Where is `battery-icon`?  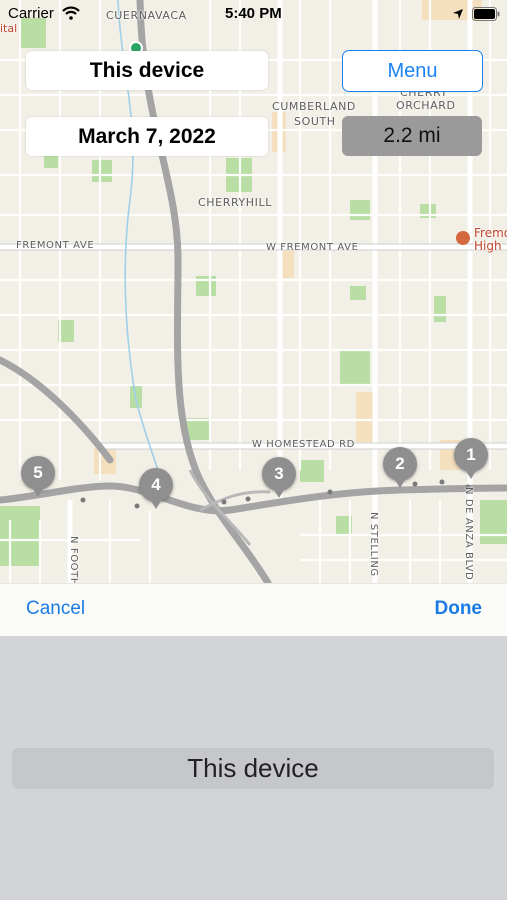 battery-icon is located at coordinates (486, 14).